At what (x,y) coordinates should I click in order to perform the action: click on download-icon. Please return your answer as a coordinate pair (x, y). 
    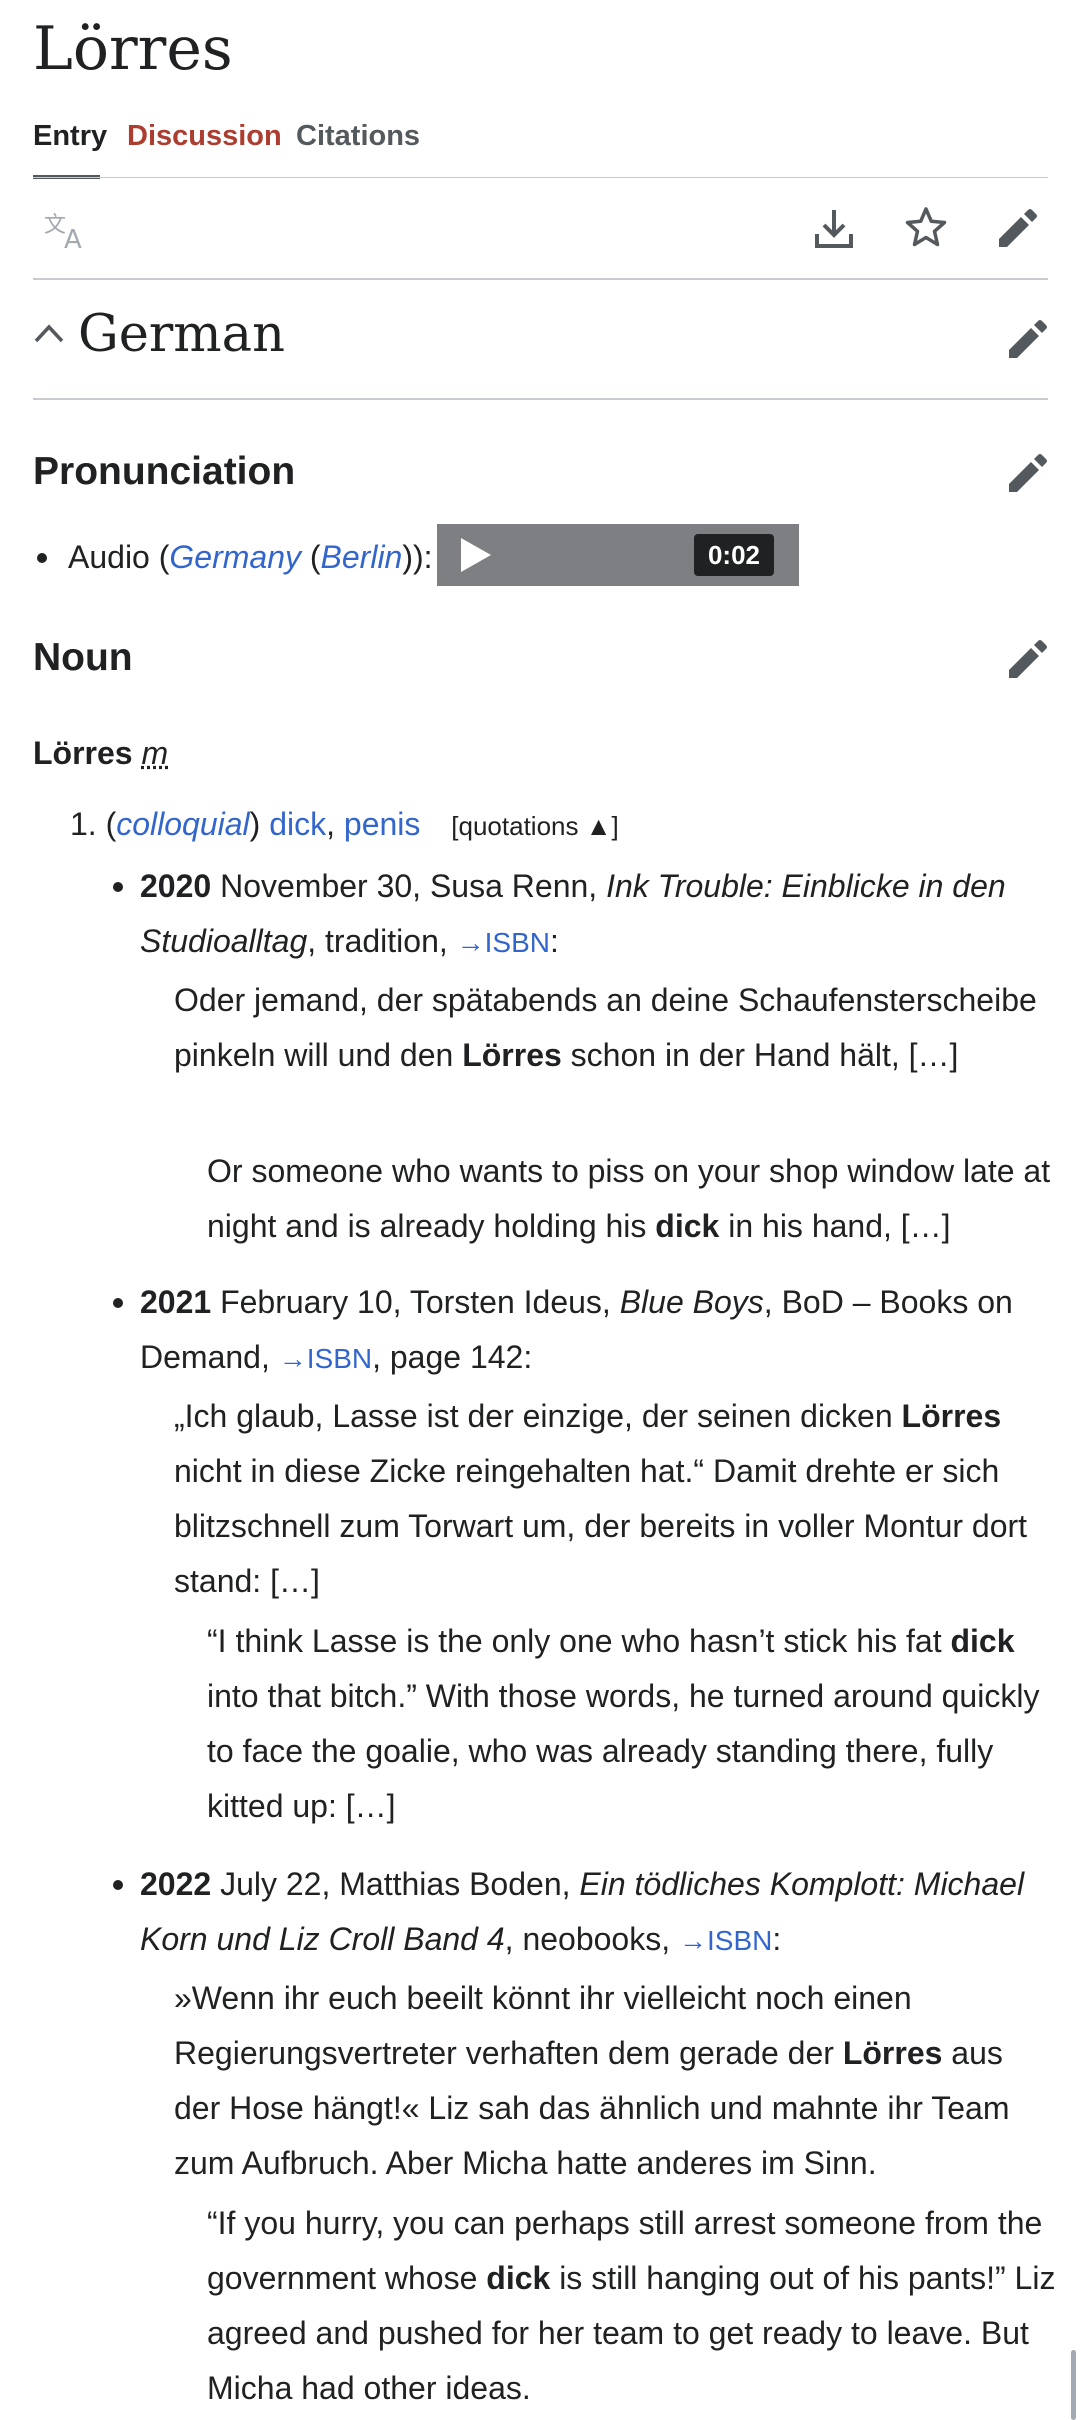
    Looking at the image, I should click on (834, 229).